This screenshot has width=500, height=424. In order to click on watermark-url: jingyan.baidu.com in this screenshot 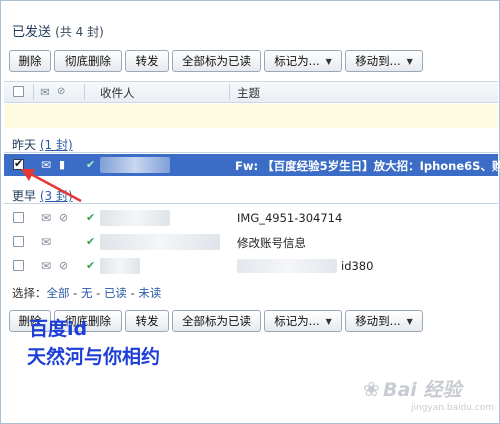, I will do `click(453, 408)`.